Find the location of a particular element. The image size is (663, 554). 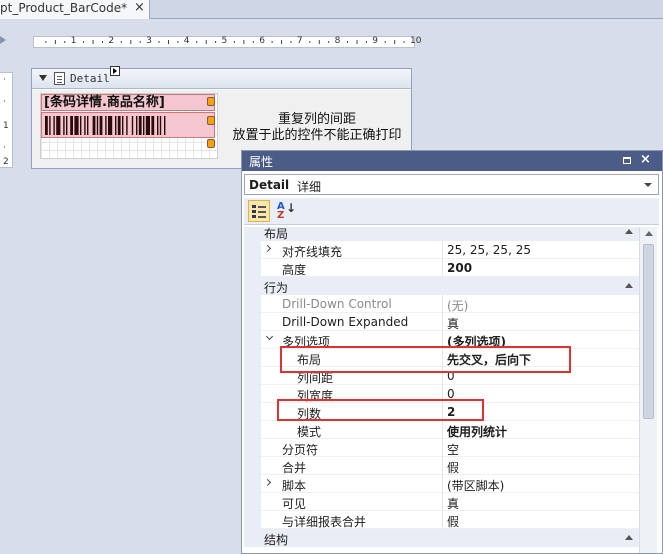

object-selector: Detail 详细 is located at coordinates (451, 184).